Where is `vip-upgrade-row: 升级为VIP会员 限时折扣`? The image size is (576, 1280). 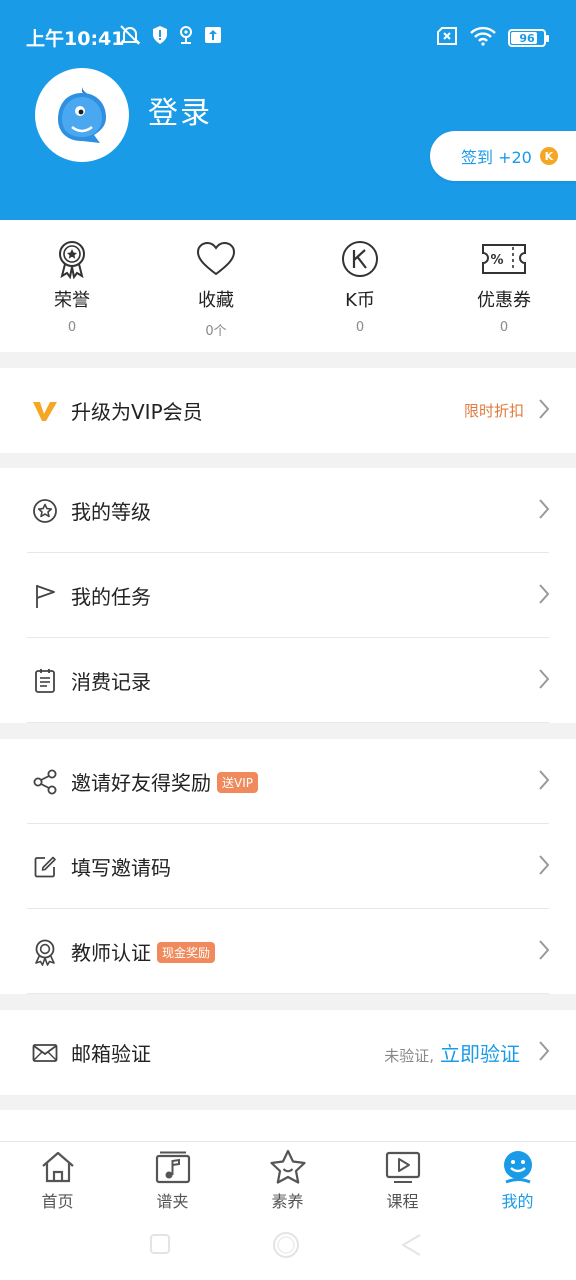
vip-upgrade-row: 升级为VIP会员 限时折扣 is located at coordinates (288, 410).